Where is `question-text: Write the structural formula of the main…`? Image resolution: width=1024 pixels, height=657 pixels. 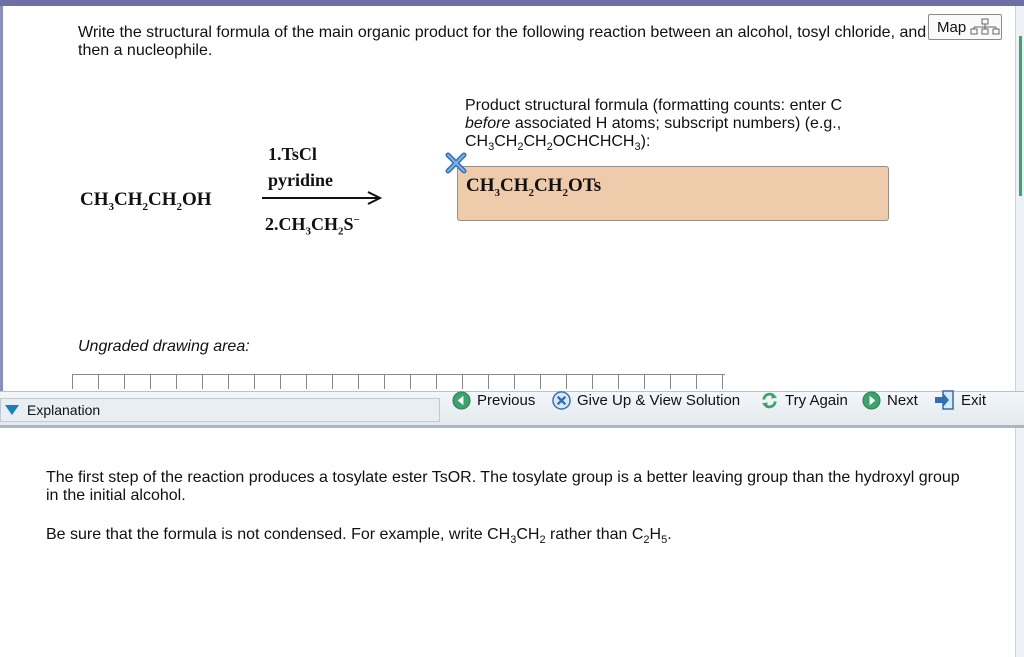
question-text: Write the structural formula of the main… is located at coordinates (502, 41).